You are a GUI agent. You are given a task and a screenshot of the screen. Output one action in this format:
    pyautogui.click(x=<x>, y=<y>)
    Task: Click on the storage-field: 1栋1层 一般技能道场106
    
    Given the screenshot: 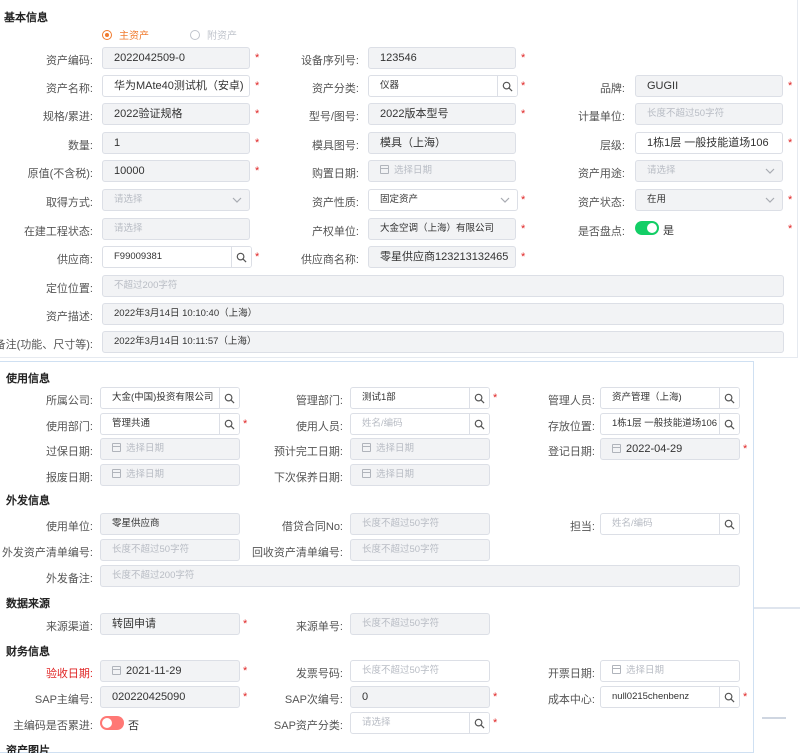 What is the action you would take?
    pyautogui.click(x=670, y=424)
    